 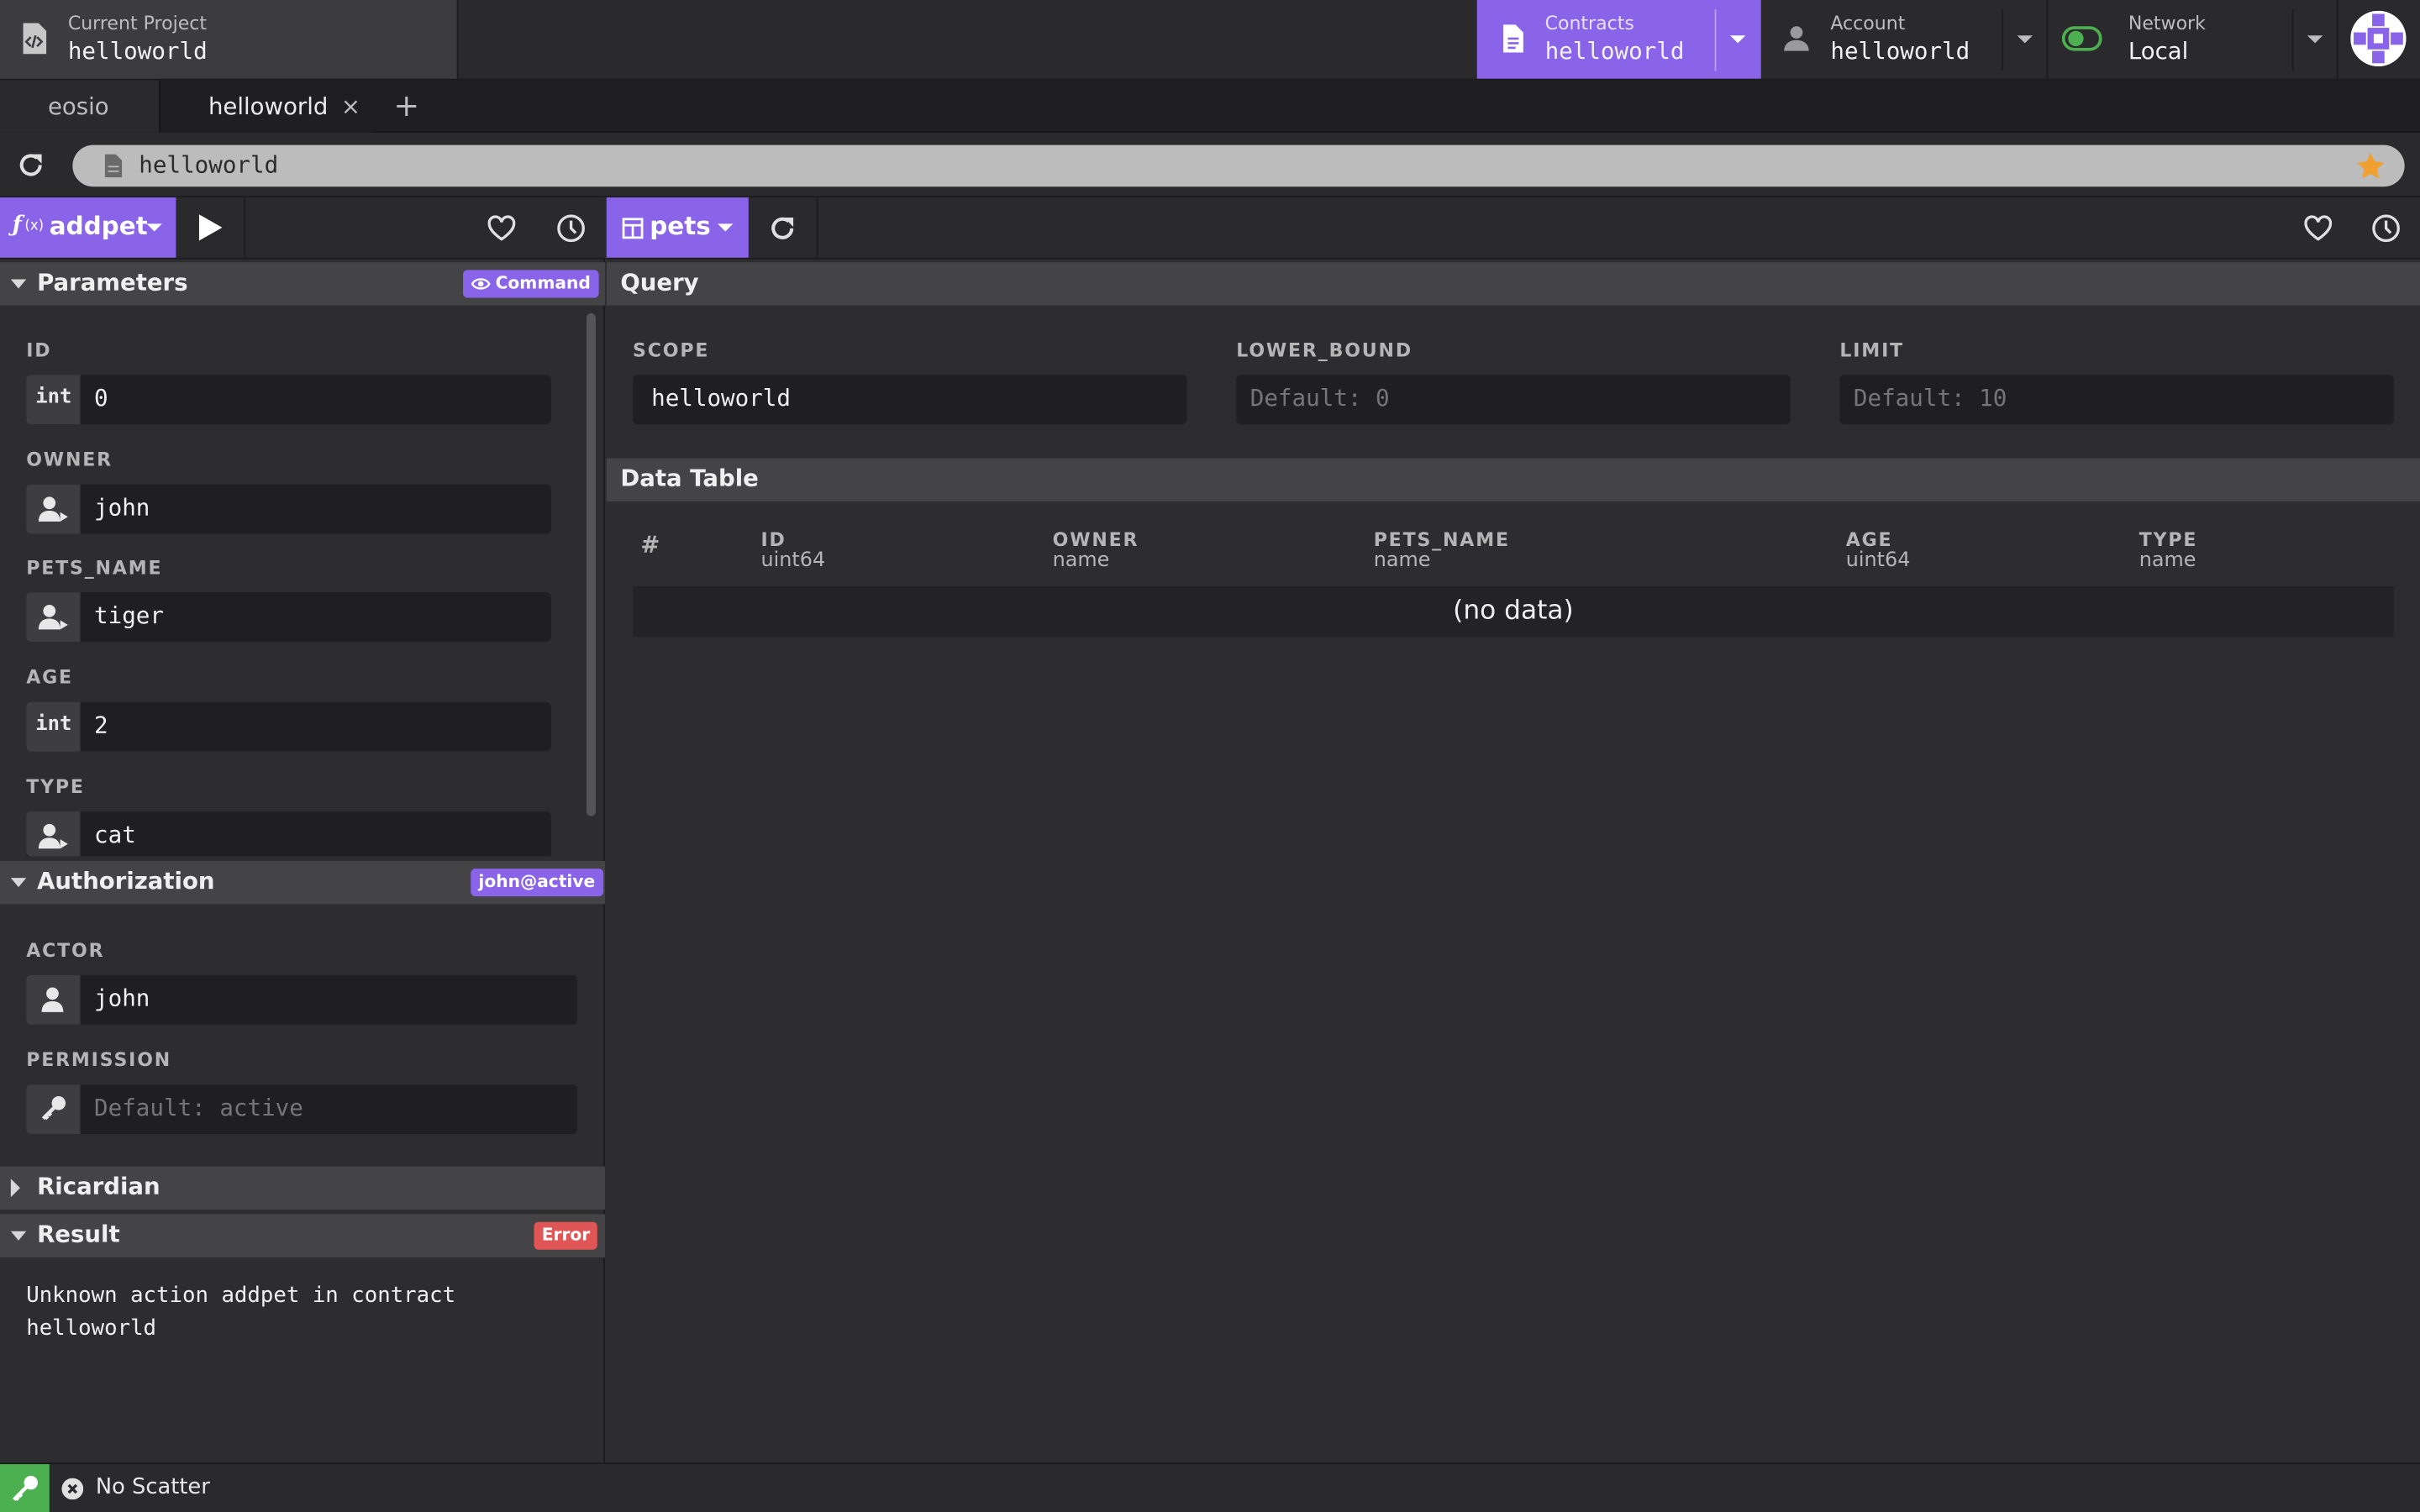 What do you see at coordinates (2378, 38) in the screenshot?
I see `avatar` at bounding box center [2378, 38].